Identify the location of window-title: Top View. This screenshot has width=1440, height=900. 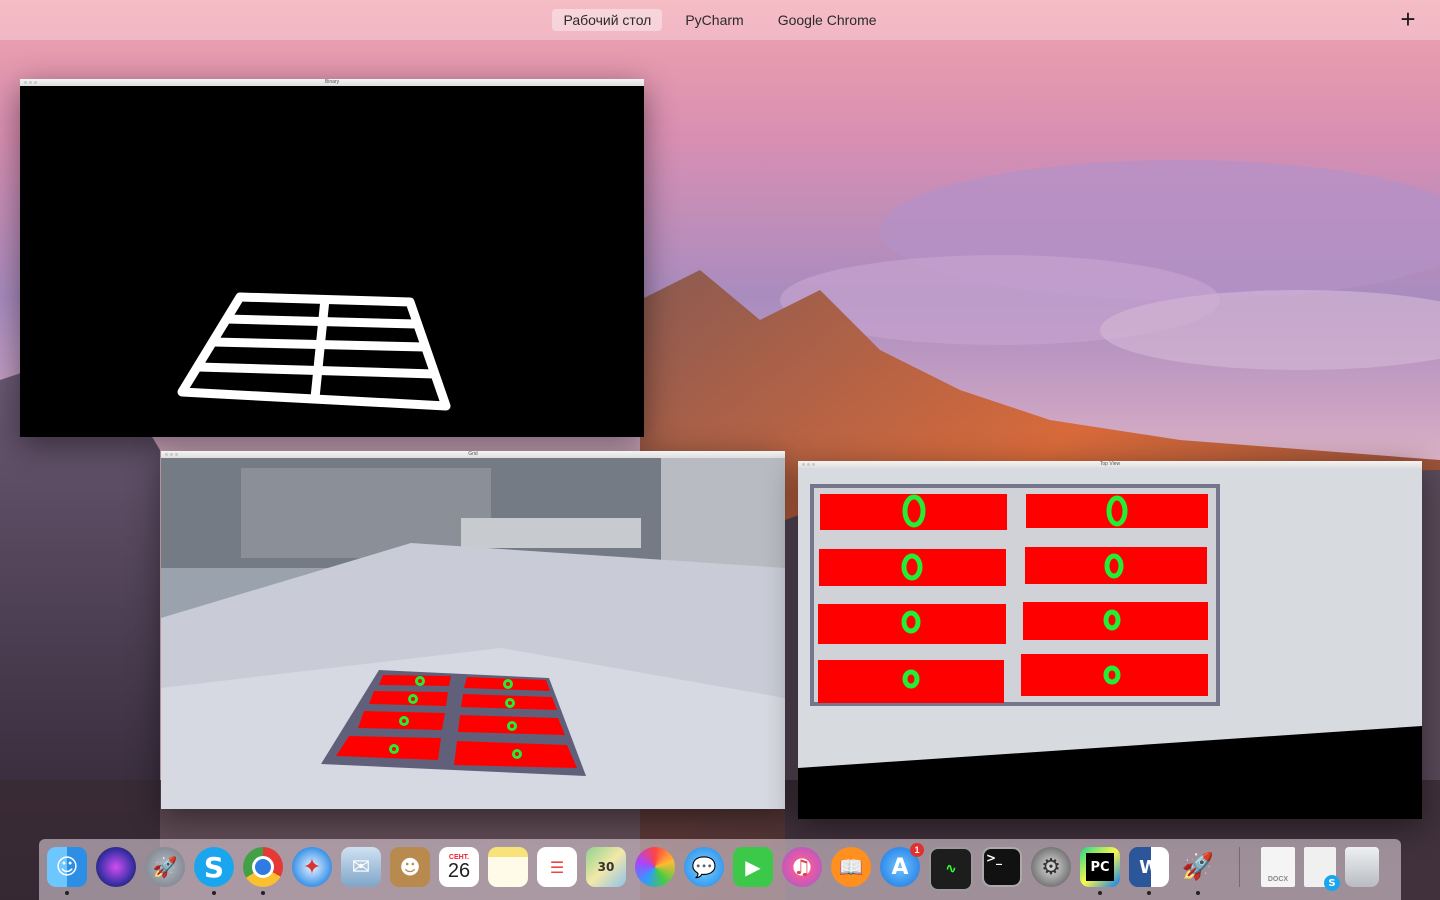
(1110, 464).